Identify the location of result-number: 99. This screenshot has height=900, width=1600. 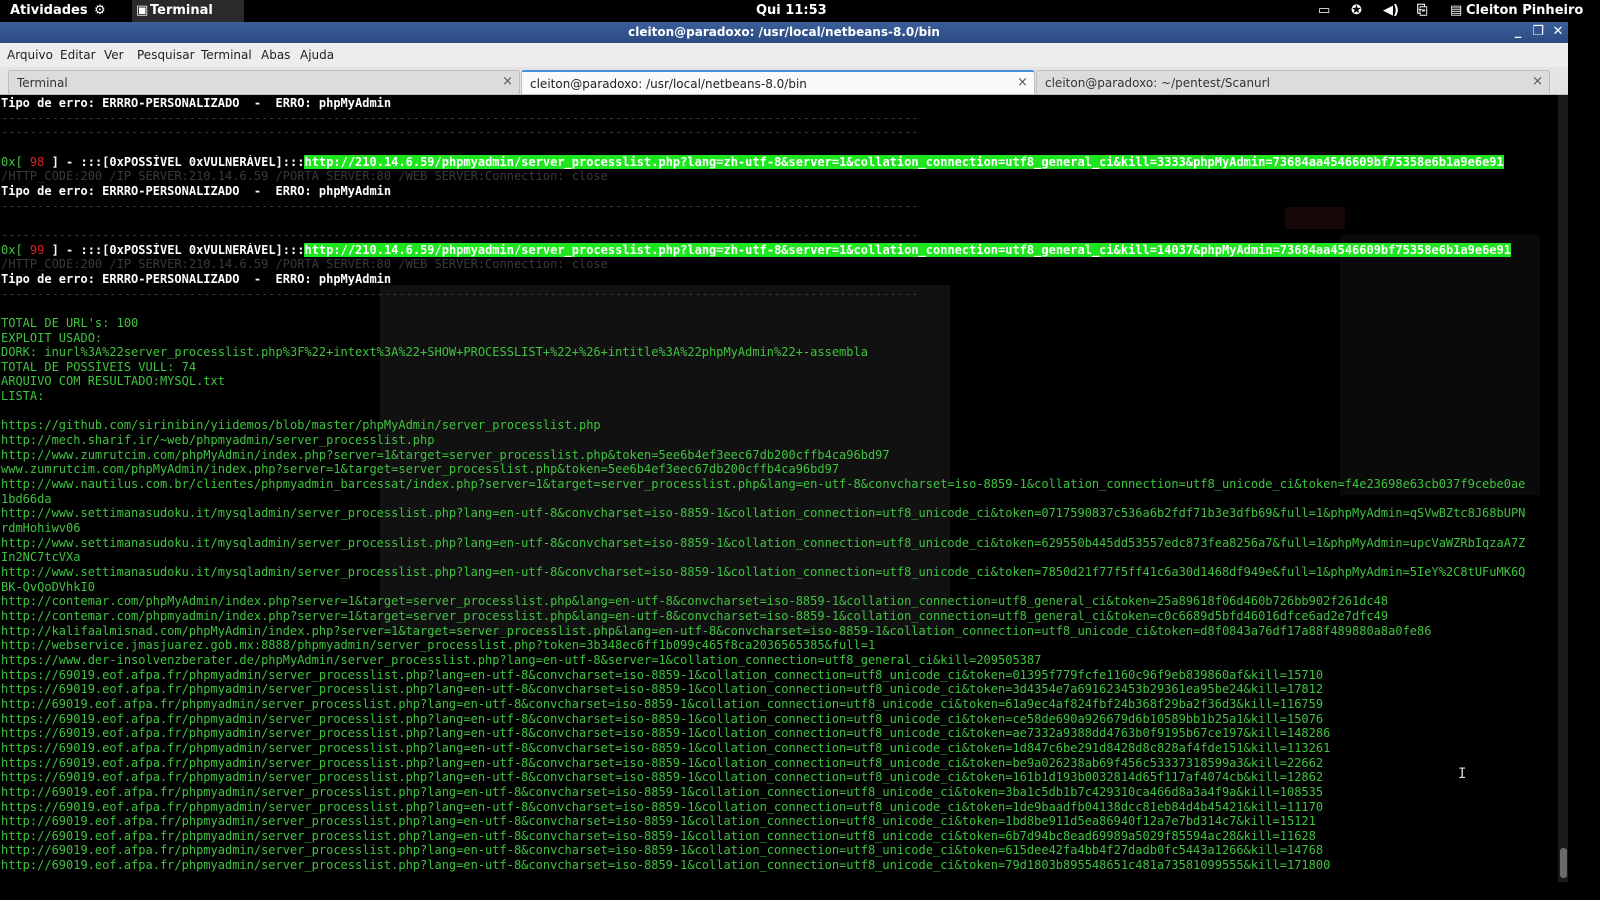
(37, 249).